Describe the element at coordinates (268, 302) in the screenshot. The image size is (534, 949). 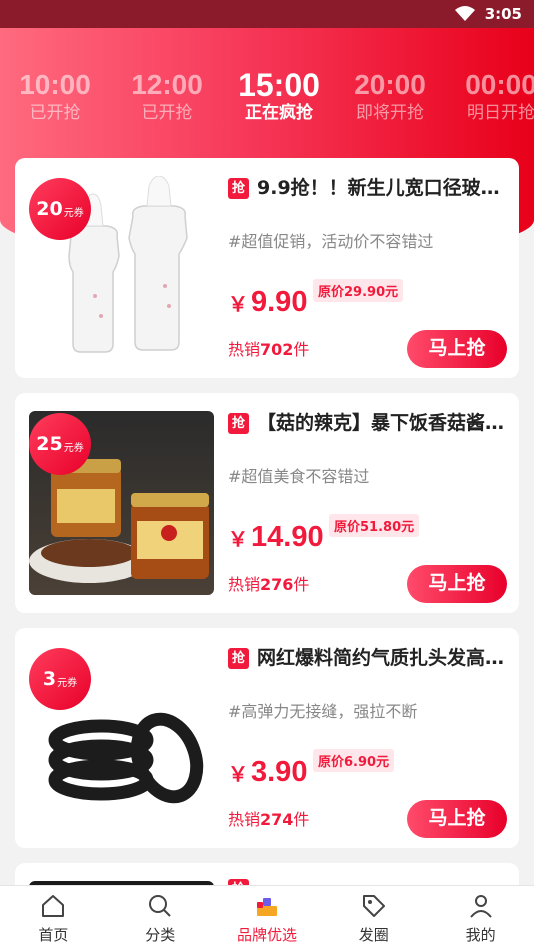
I see `product-price: ￥ 9.90` at that location.